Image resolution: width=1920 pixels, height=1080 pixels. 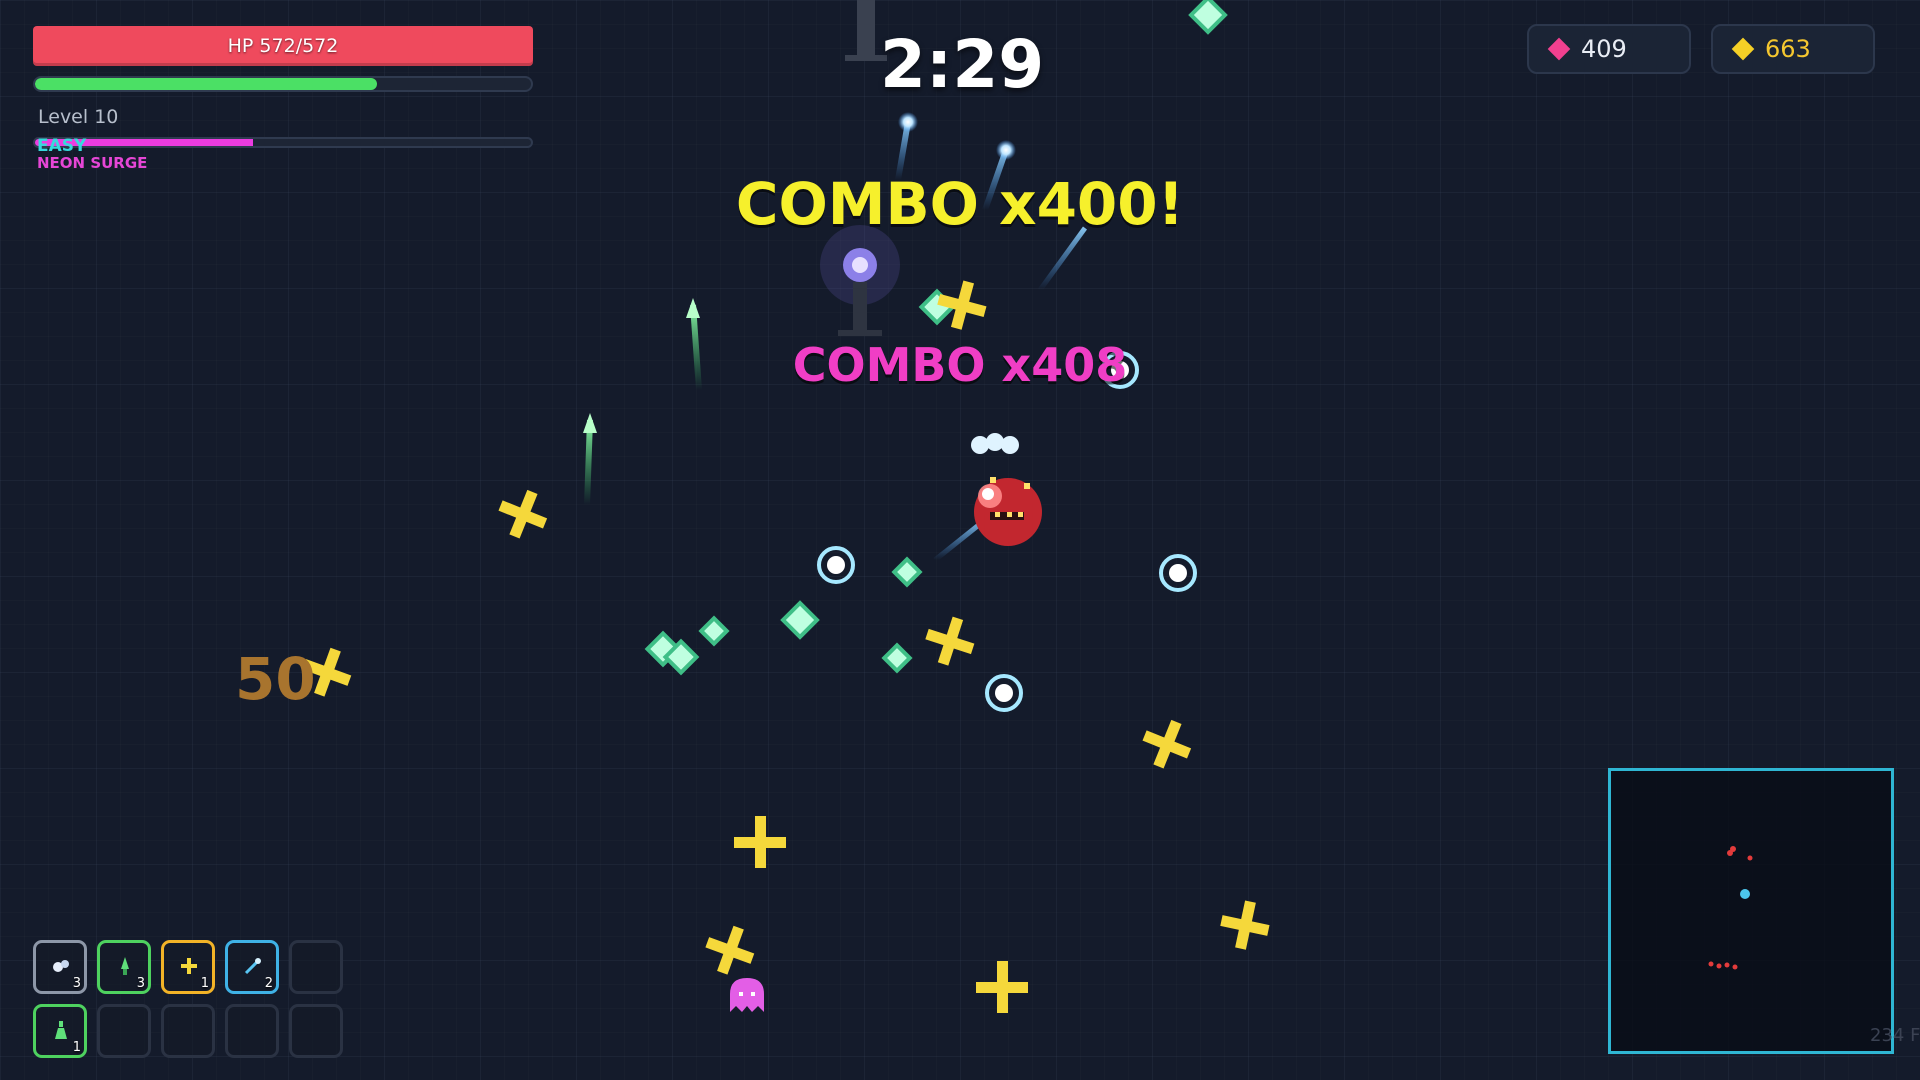 I want to click on gold-gem-icon, so click(x=1743, y=49).